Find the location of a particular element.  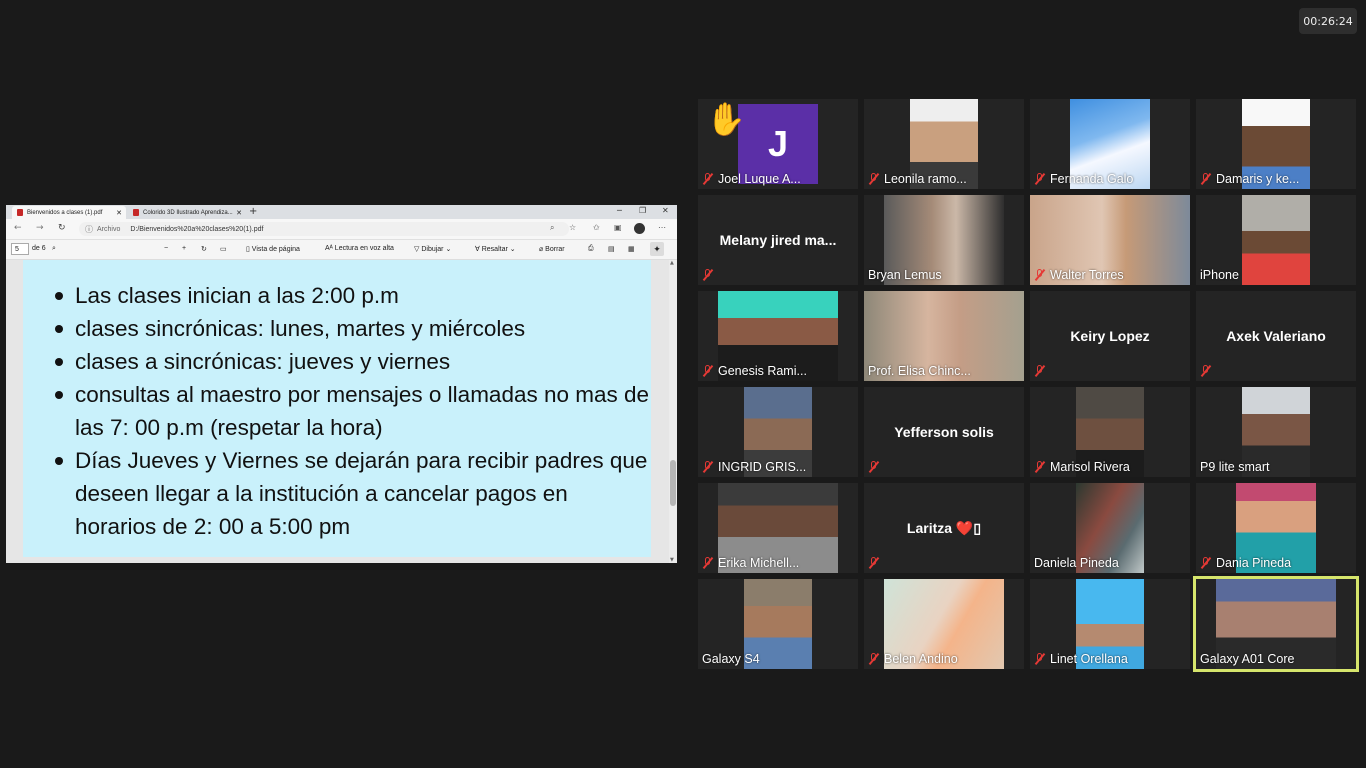

participant-tile: Marisol Rivera is located at coordinates (1110, 432).